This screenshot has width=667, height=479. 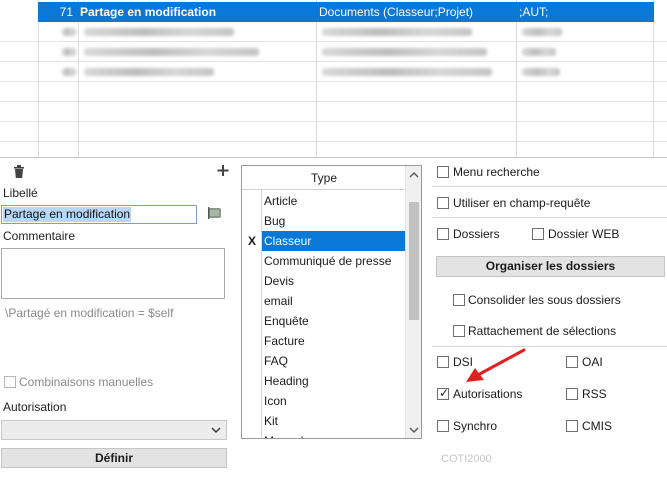 What do you see at coordinates (324, 178) in the screenshot?
I see `type-list-header: Type` at bounding box center [324, 178].